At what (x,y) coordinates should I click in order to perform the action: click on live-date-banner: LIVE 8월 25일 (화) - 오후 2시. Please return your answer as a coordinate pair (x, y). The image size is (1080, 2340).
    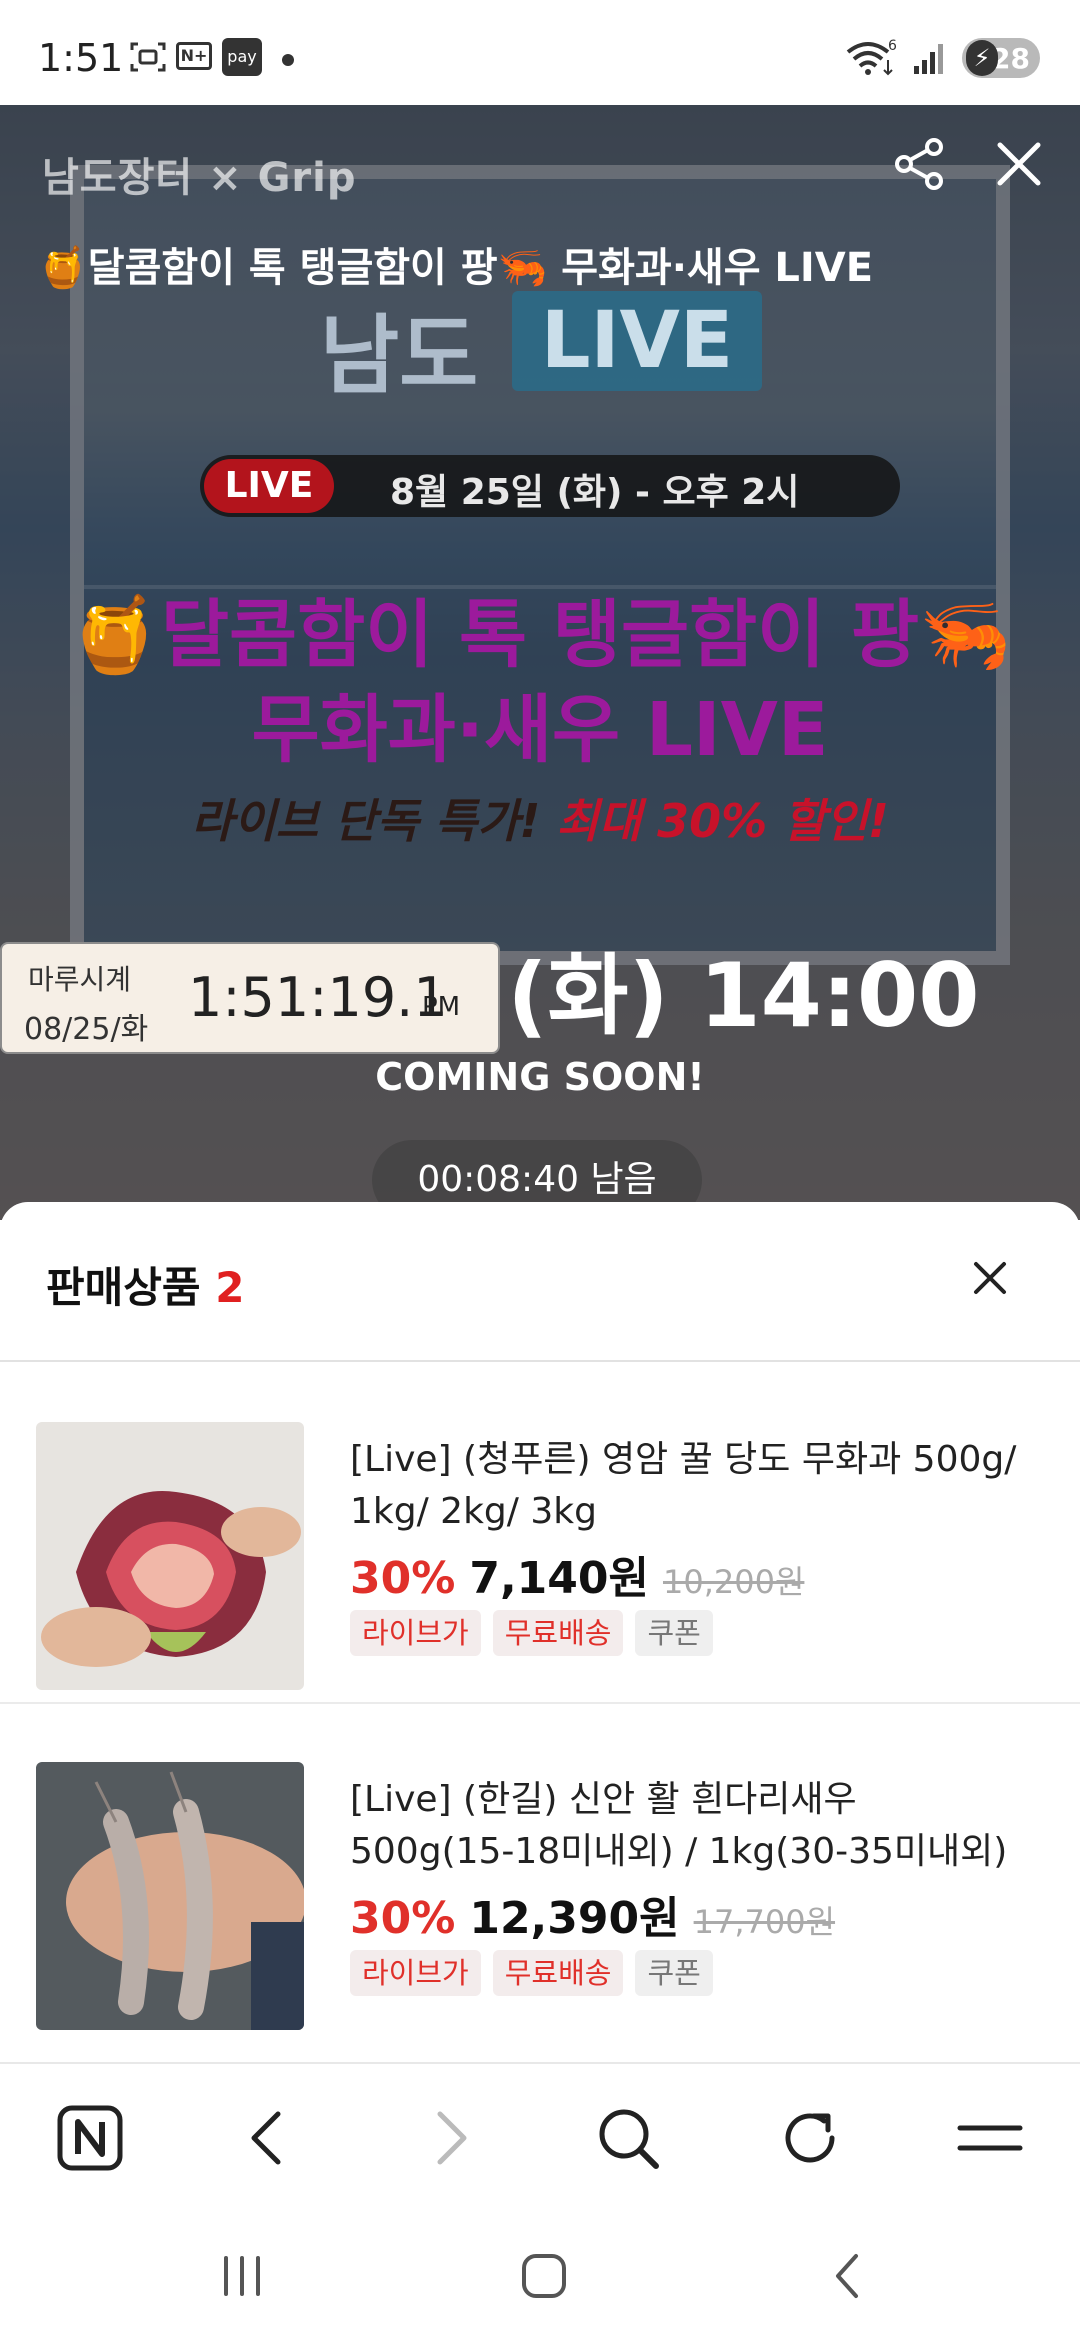
    Looking at the image, I should click on (550, 486).